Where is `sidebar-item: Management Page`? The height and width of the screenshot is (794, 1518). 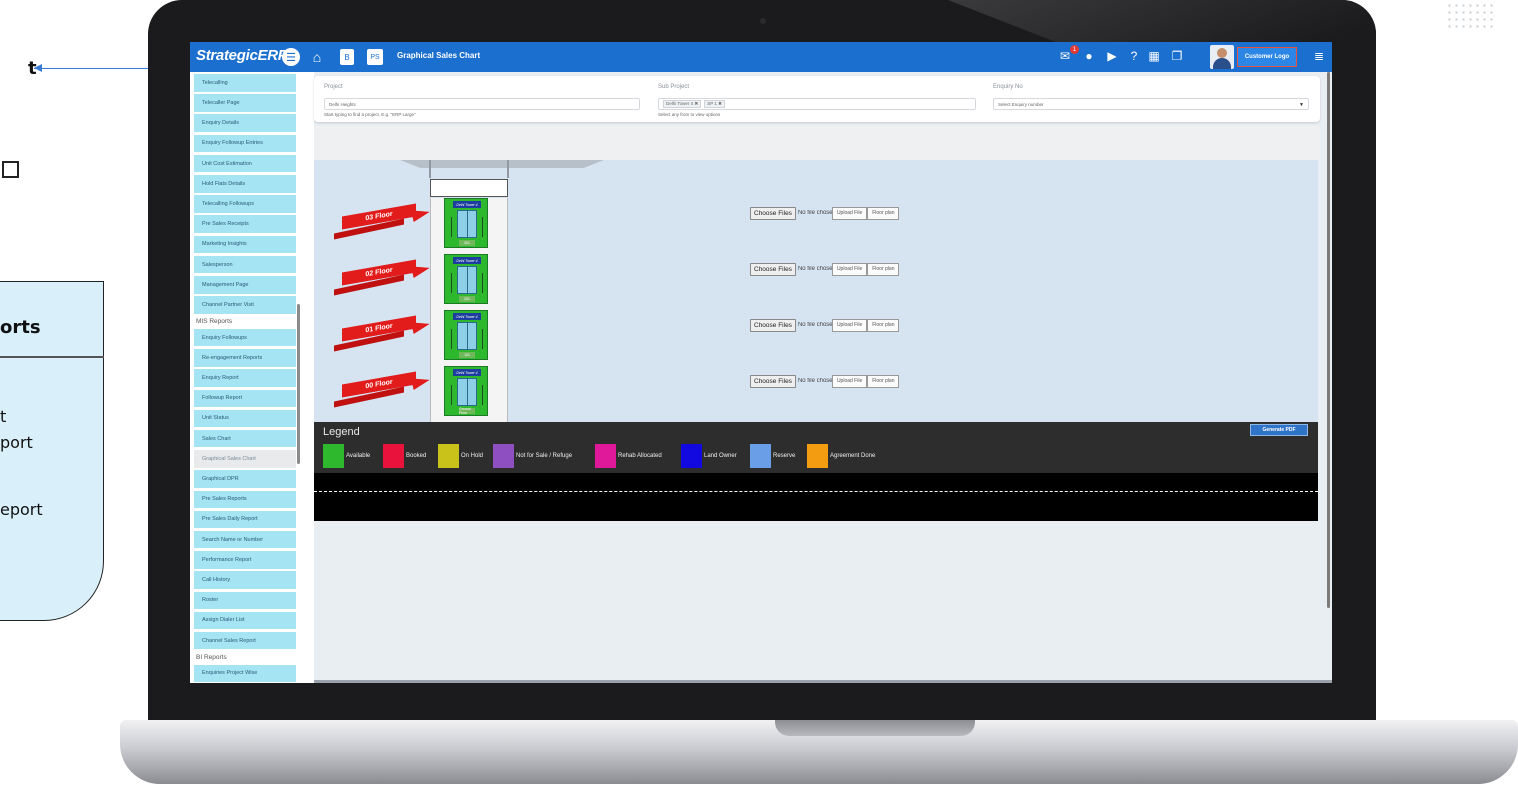 sidebar-item: Management Page is located at coordinates (245, 285).